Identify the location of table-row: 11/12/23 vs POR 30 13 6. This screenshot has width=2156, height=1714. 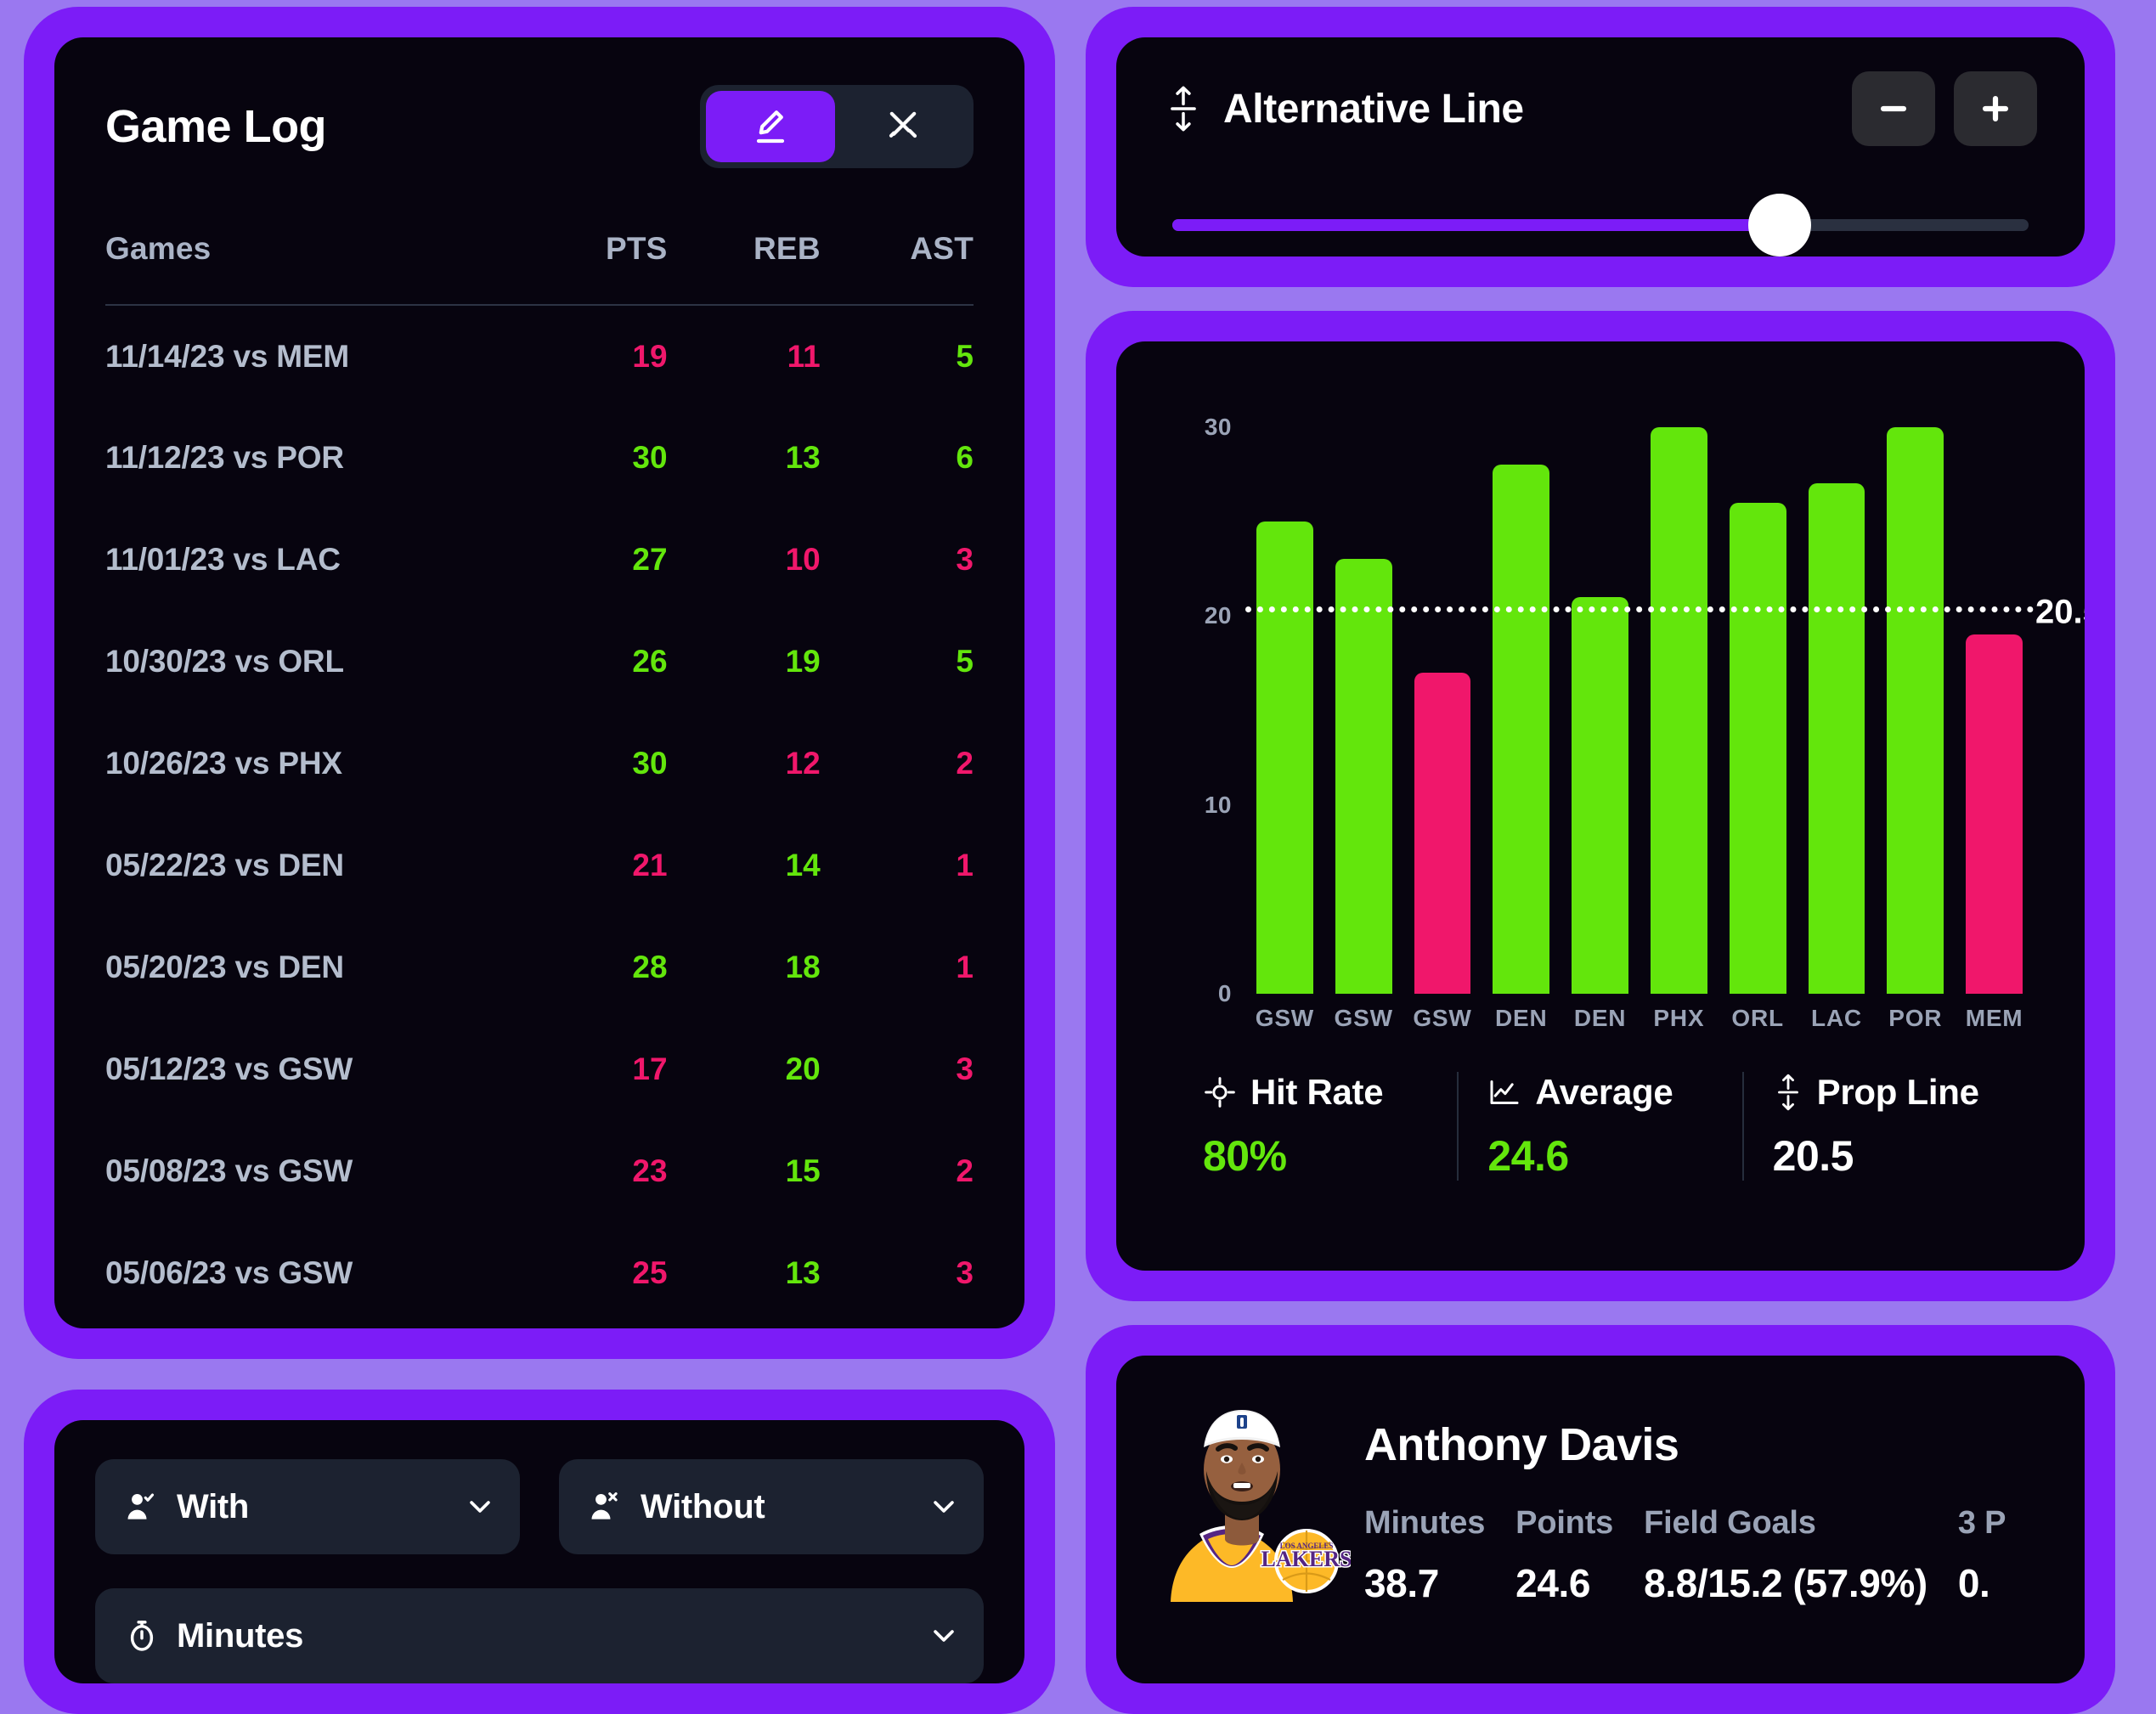
(539, 458).